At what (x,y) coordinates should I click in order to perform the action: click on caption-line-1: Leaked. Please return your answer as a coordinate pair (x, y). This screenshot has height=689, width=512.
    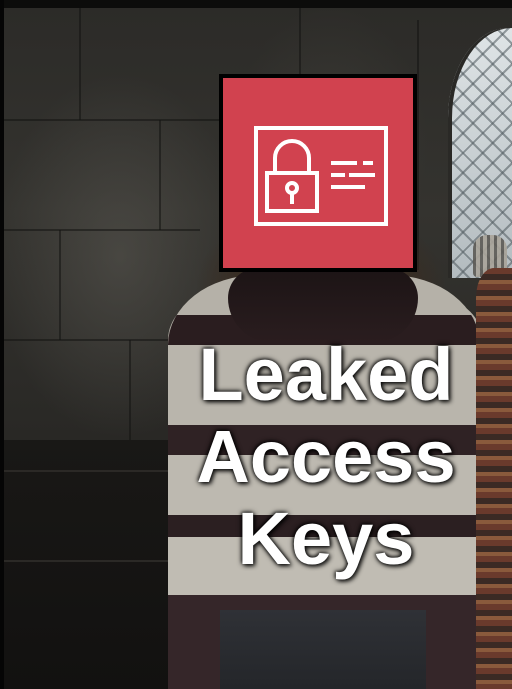
    Looking at the image, I should click on (326, 374).